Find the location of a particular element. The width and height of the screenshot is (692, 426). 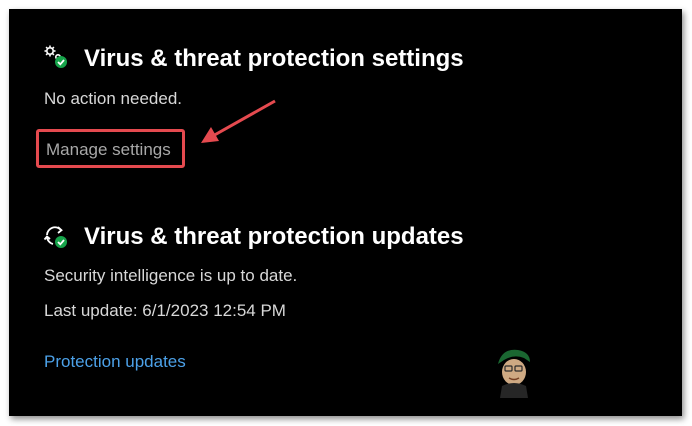

protection-updates-link: Protection updates is located at coordinates (115, 362).